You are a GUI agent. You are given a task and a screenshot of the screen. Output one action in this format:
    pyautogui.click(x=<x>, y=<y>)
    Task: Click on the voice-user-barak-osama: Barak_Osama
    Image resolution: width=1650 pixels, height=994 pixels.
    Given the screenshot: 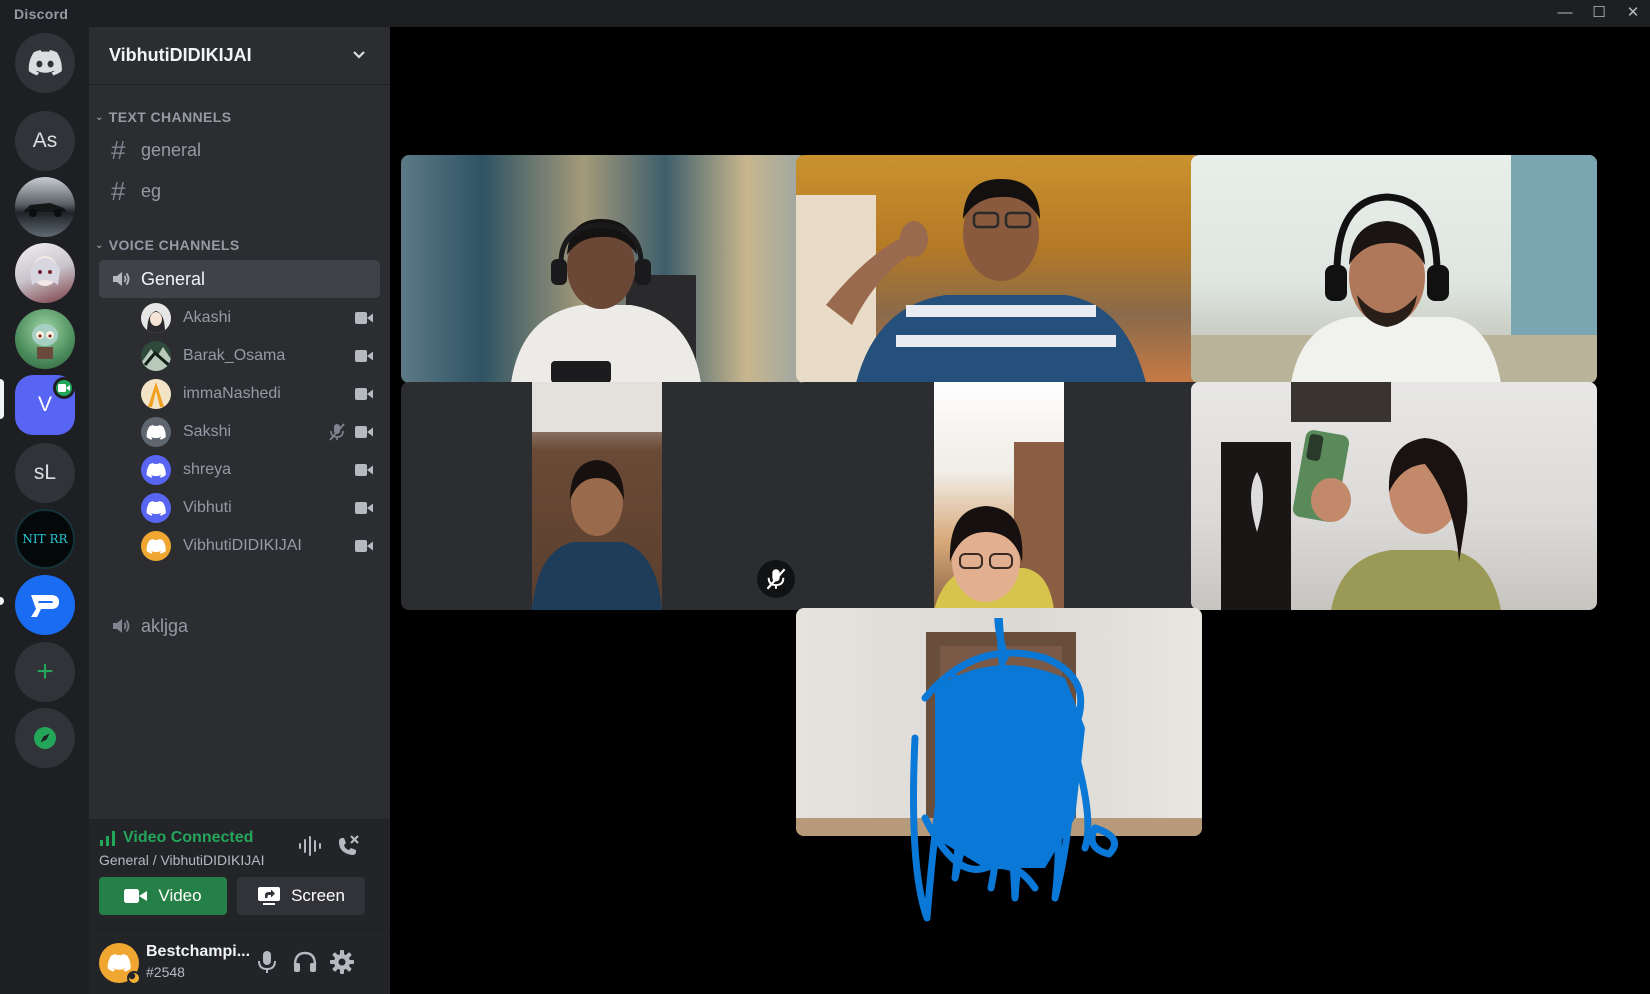 What is the action you would take?
    pyautogui.click(x=260, y=356)
    